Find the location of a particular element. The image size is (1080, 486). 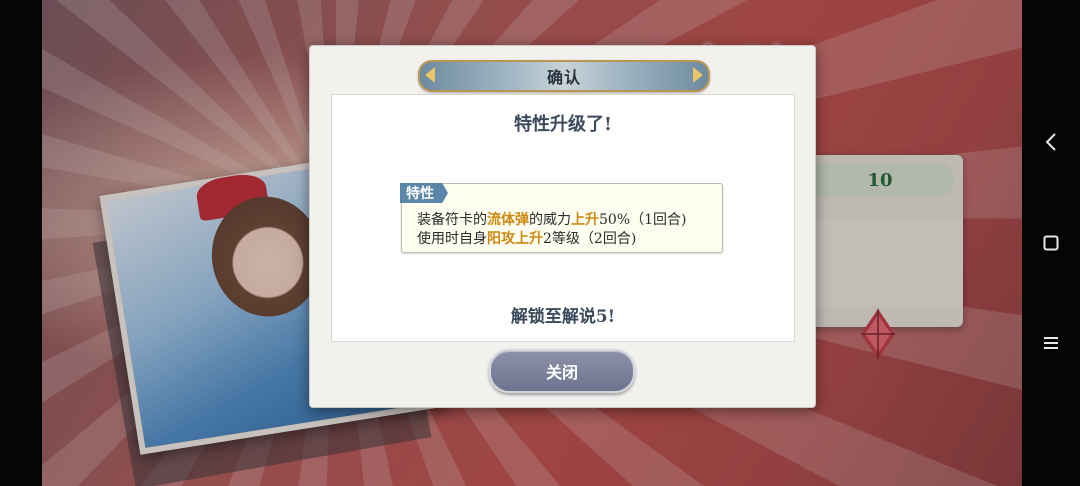

menu-button is located at coordinates (1051, 343).